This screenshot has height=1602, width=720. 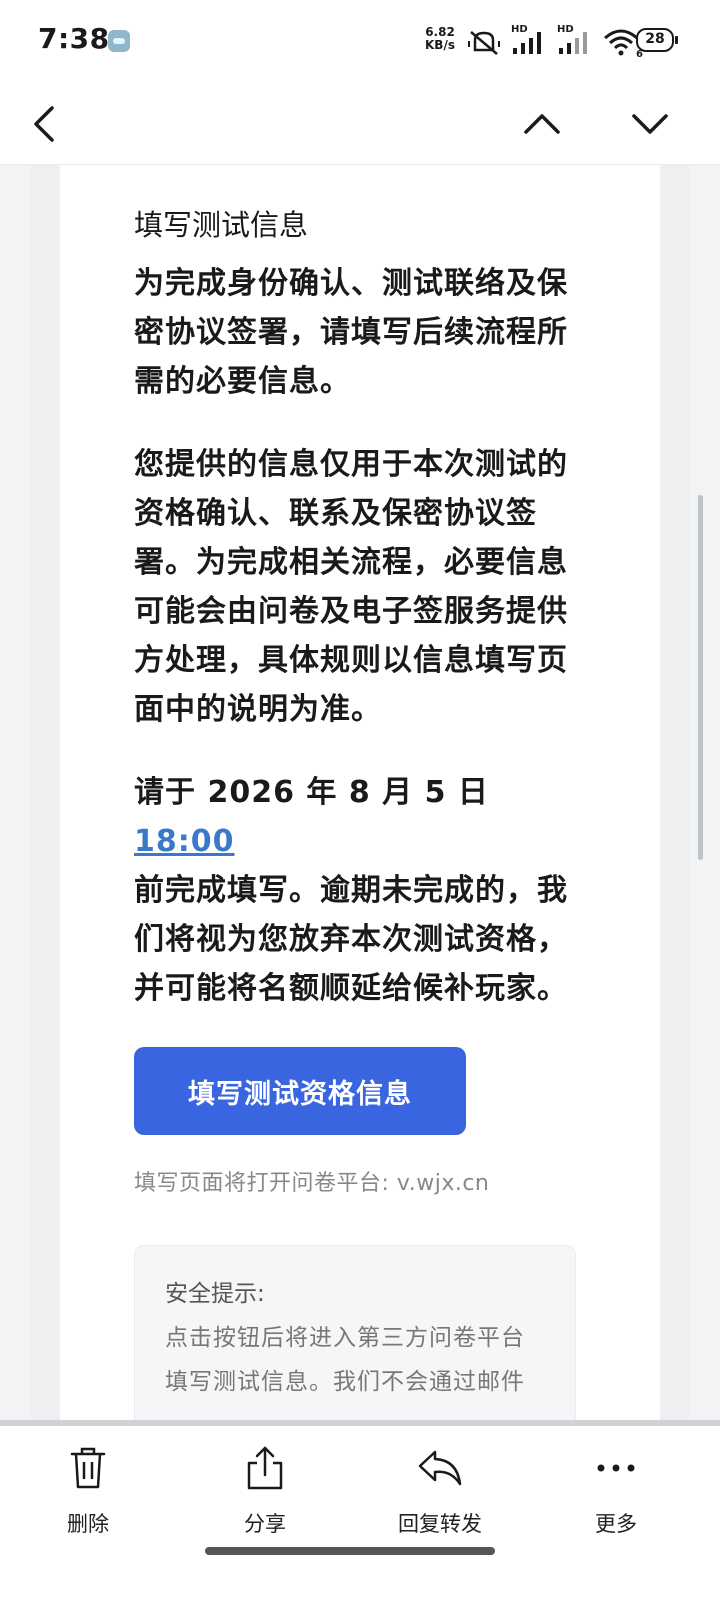 I want to click on safety-tip-title: 安全提示:, so click(x=215, y=1294).